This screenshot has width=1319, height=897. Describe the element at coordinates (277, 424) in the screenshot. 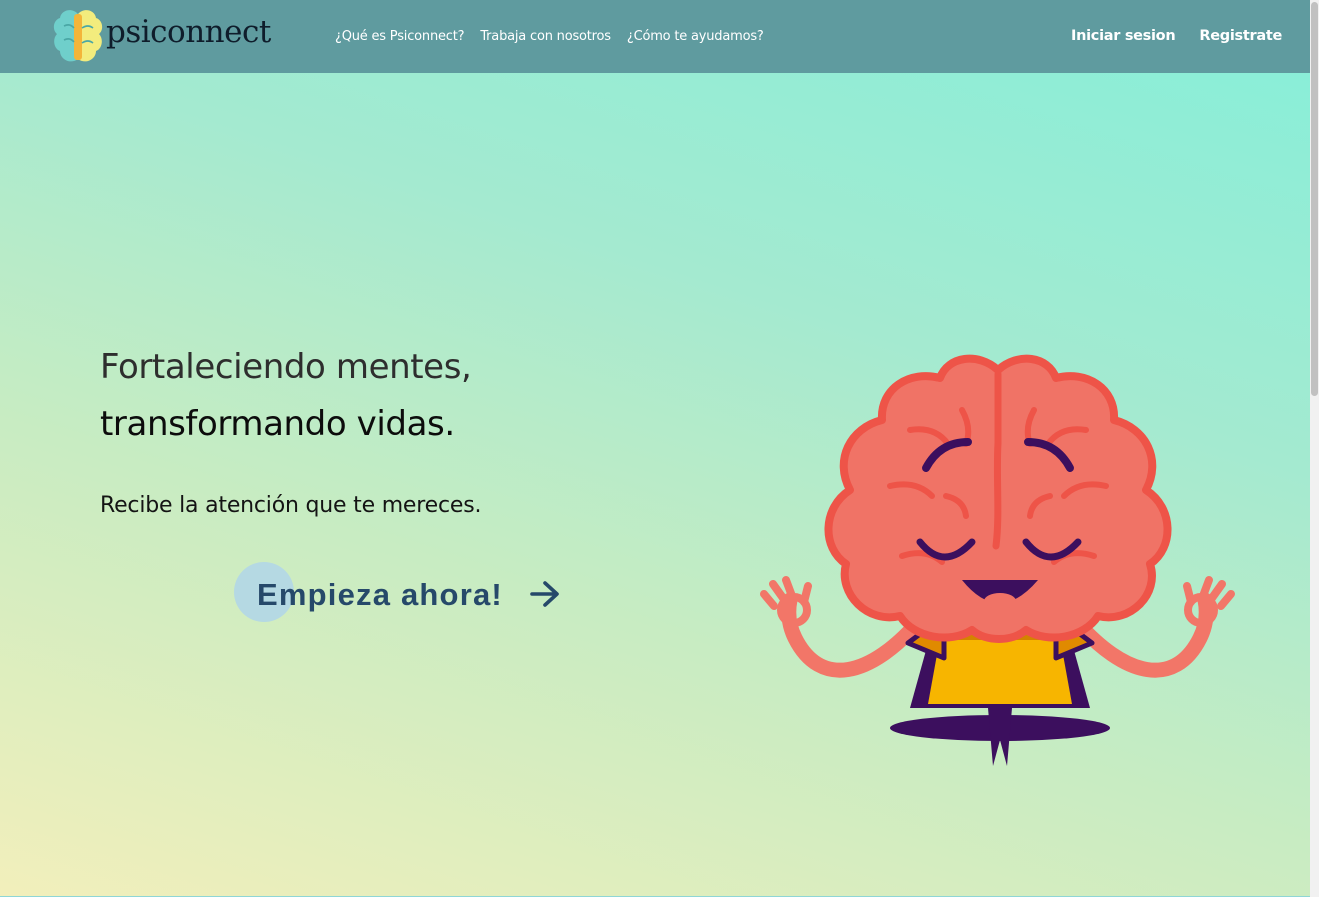

I see `hero-headline-line2: transformando vidas.` at that location.